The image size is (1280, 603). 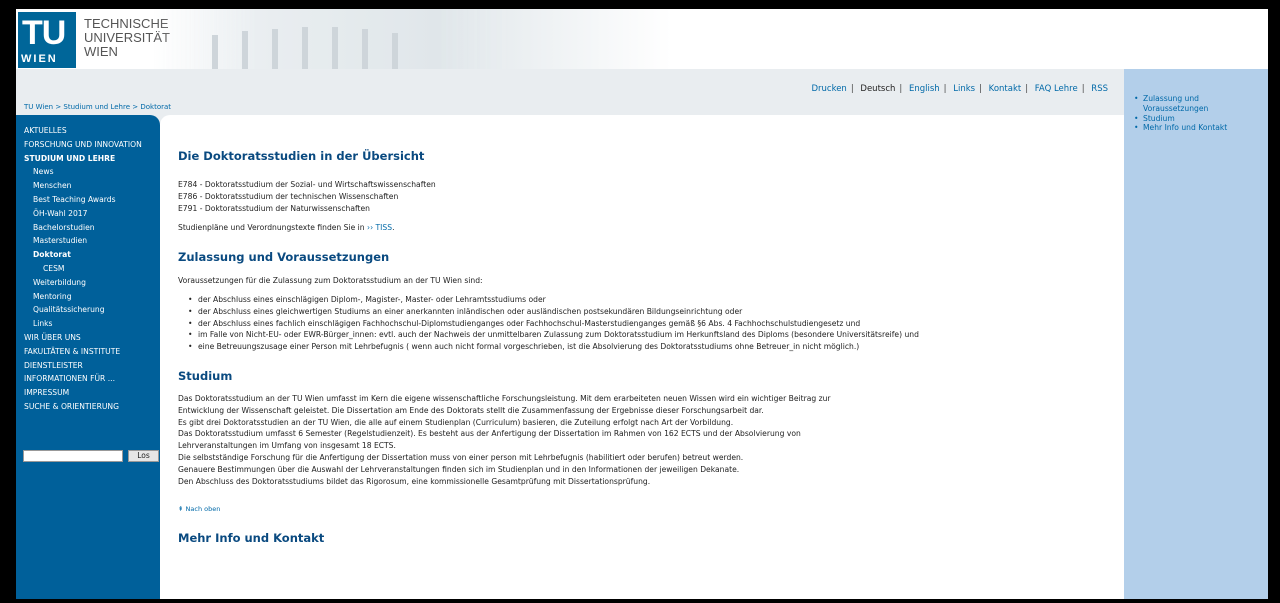 What do you see at coordinates (251, 538) in the screenshot?
I see `heading-mehr-info: Mehr Info und Kontakt` at bounding box center [251, 538].